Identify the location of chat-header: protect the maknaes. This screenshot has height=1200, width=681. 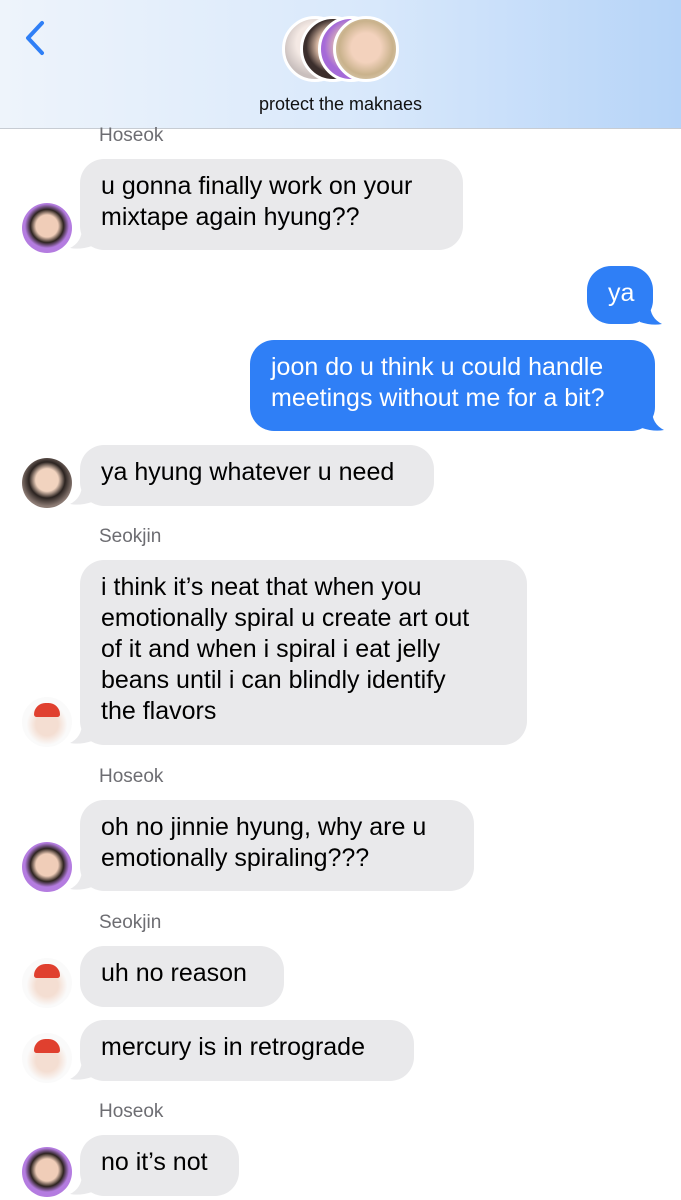
(340, 64).